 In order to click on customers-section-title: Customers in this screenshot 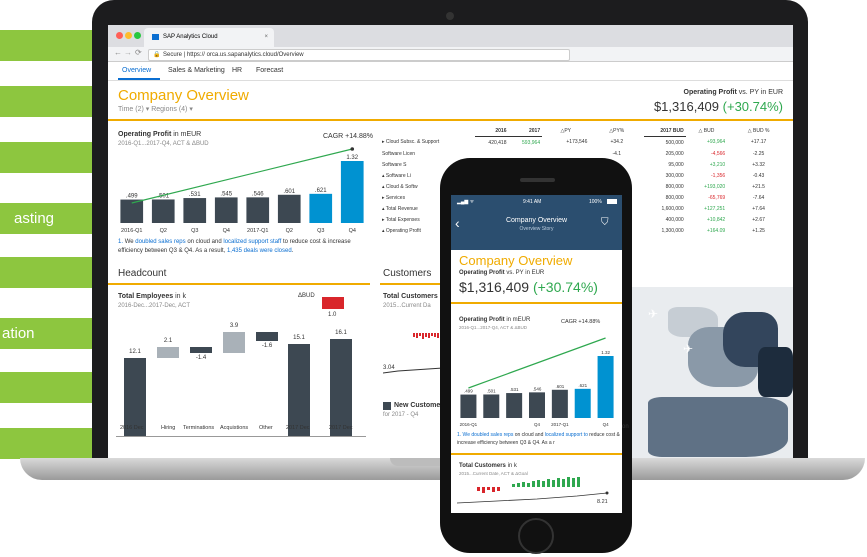, I will do `click(407, 273)`.